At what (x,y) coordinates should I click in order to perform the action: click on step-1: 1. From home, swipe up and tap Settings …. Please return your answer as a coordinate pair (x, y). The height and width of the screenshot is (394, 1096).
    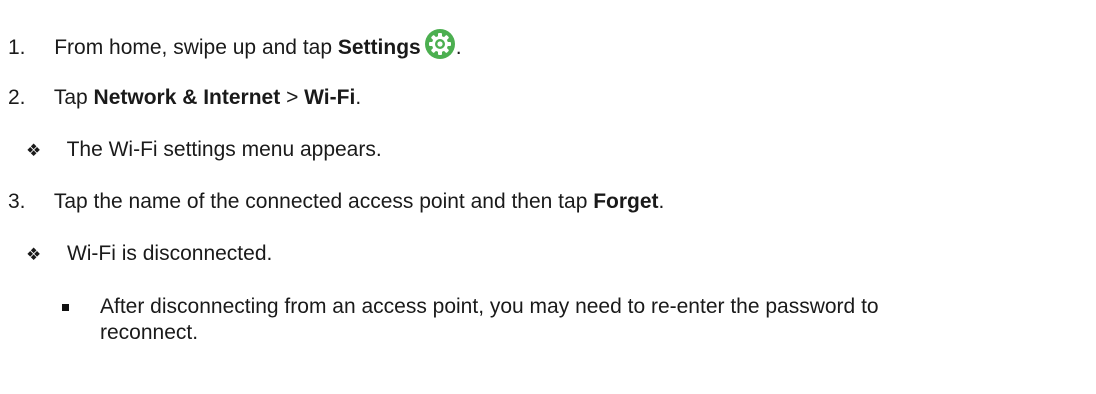
    Looking at the image, I should click on (235, 44).